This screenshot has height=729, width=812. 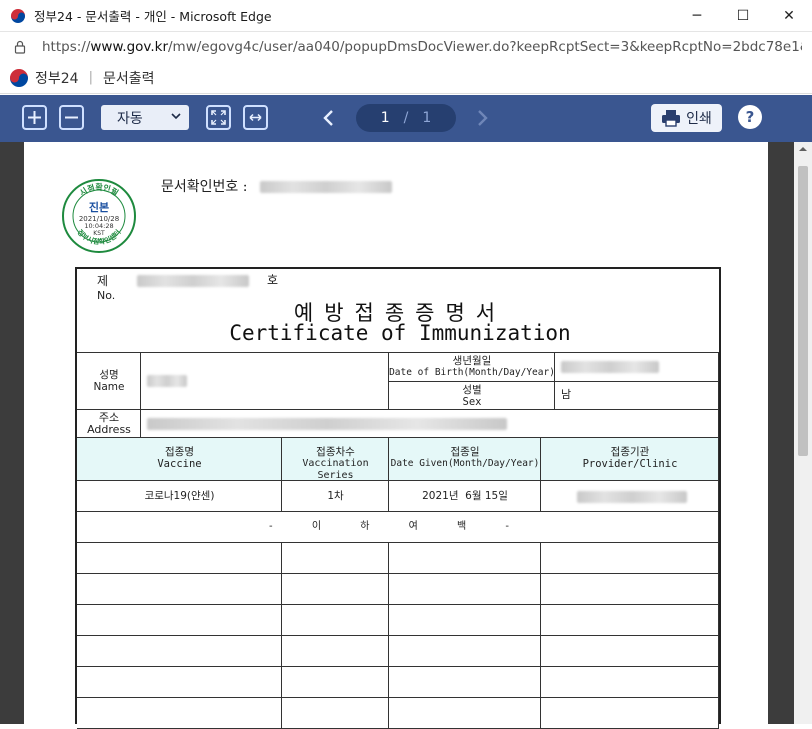 I want to click on dob-label-cell: 생년월일 Date of Birth(Month/Day/Year), so click(x=472, y=367).